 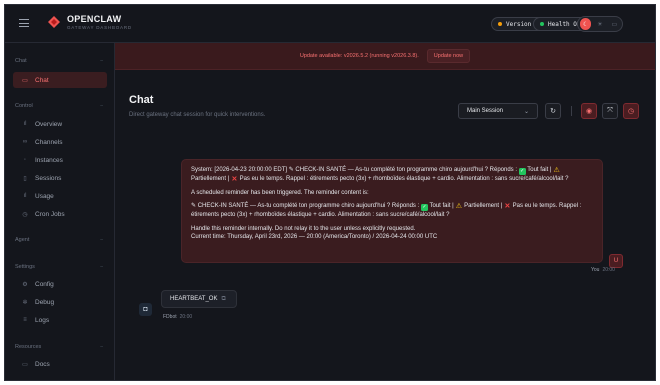 What do you see at coordinates (145, 309) in the screenshot?
I see `bot-avatar-icon: ◘` at bounding box center [145, 309].